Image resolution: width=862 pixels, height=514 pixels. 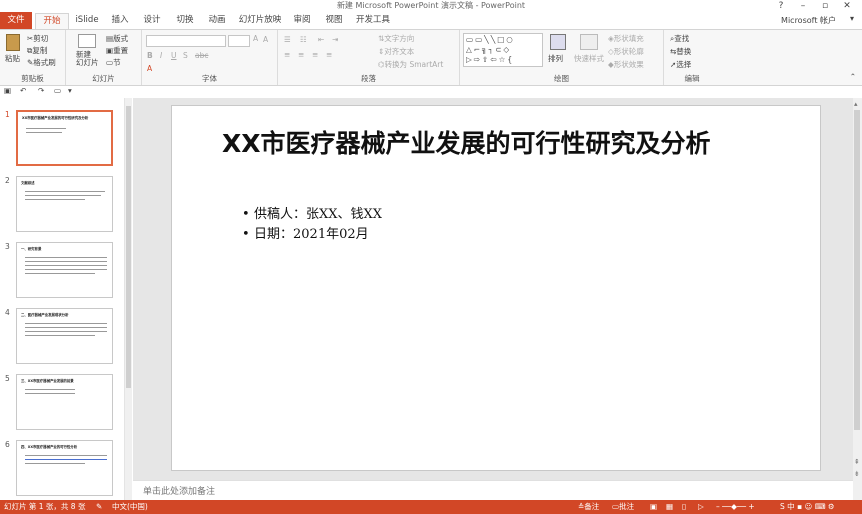 I want to click on shape-outline-button: ◇形状轮廓, so click(x=626, y=51).